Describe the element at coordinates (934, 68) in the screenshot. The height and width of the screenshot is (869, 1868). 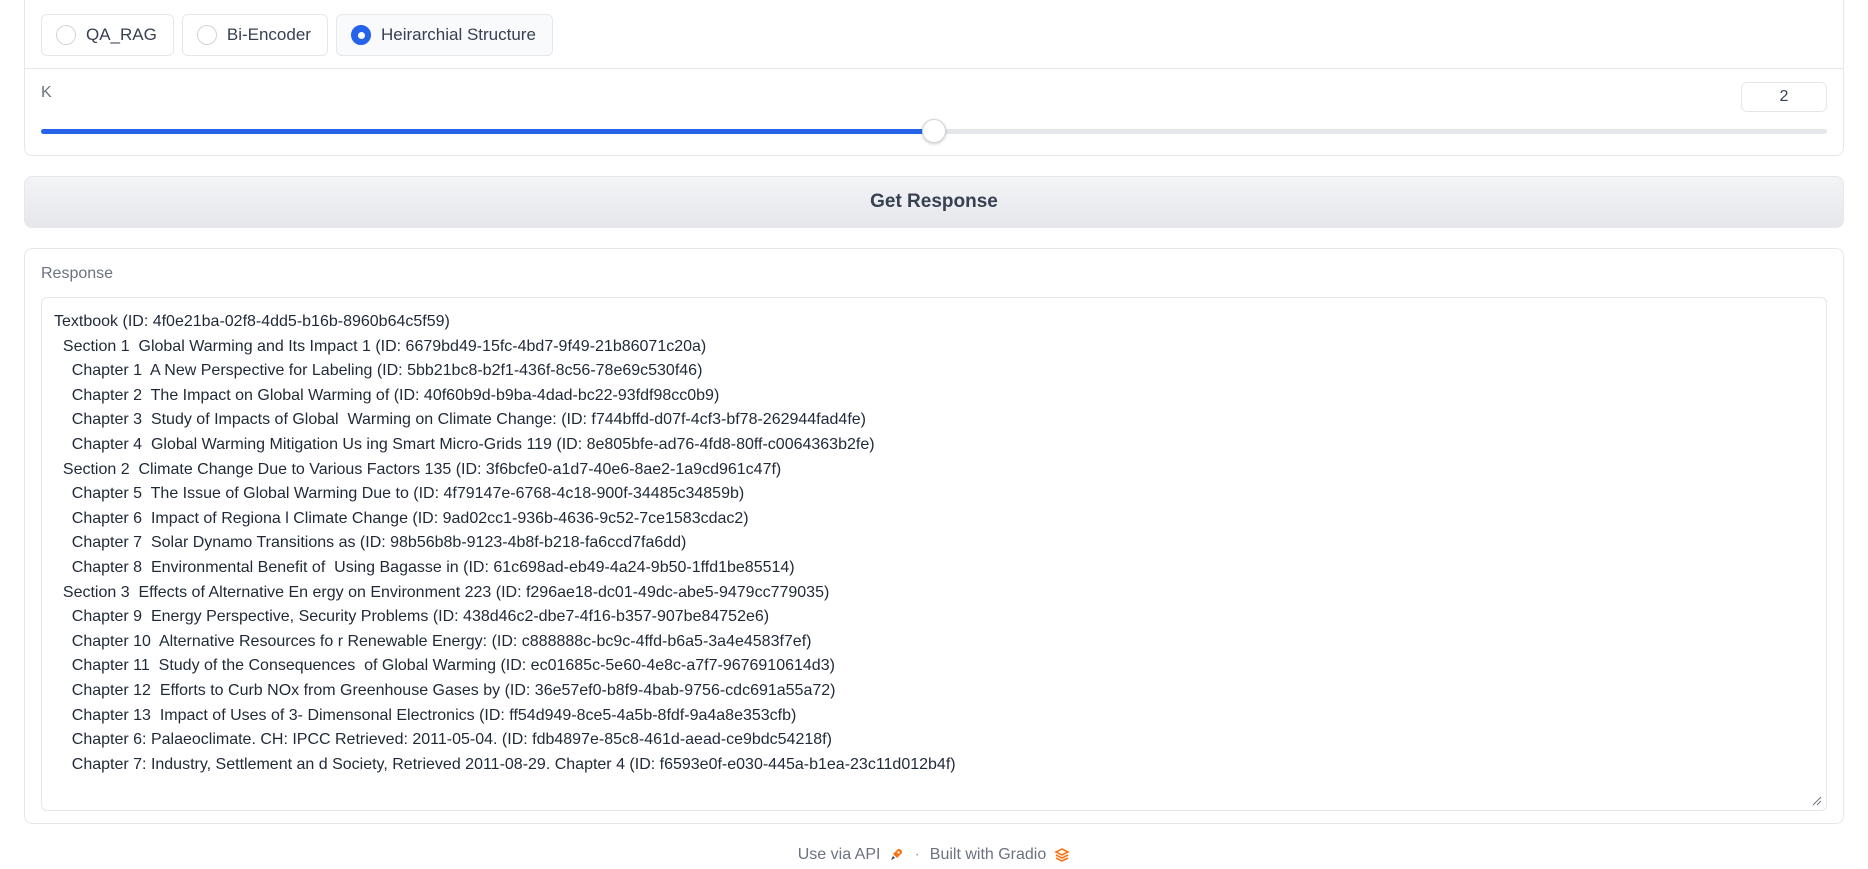
I see `divider` at that location.